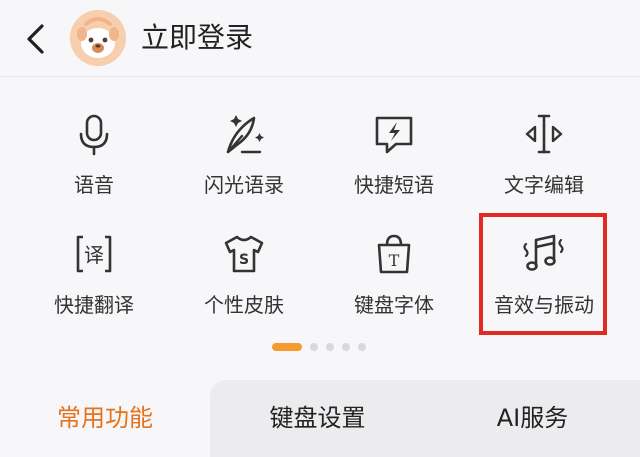 The image size is (640, 457). I want to click on translate-icon: 译, so click(94, 254).